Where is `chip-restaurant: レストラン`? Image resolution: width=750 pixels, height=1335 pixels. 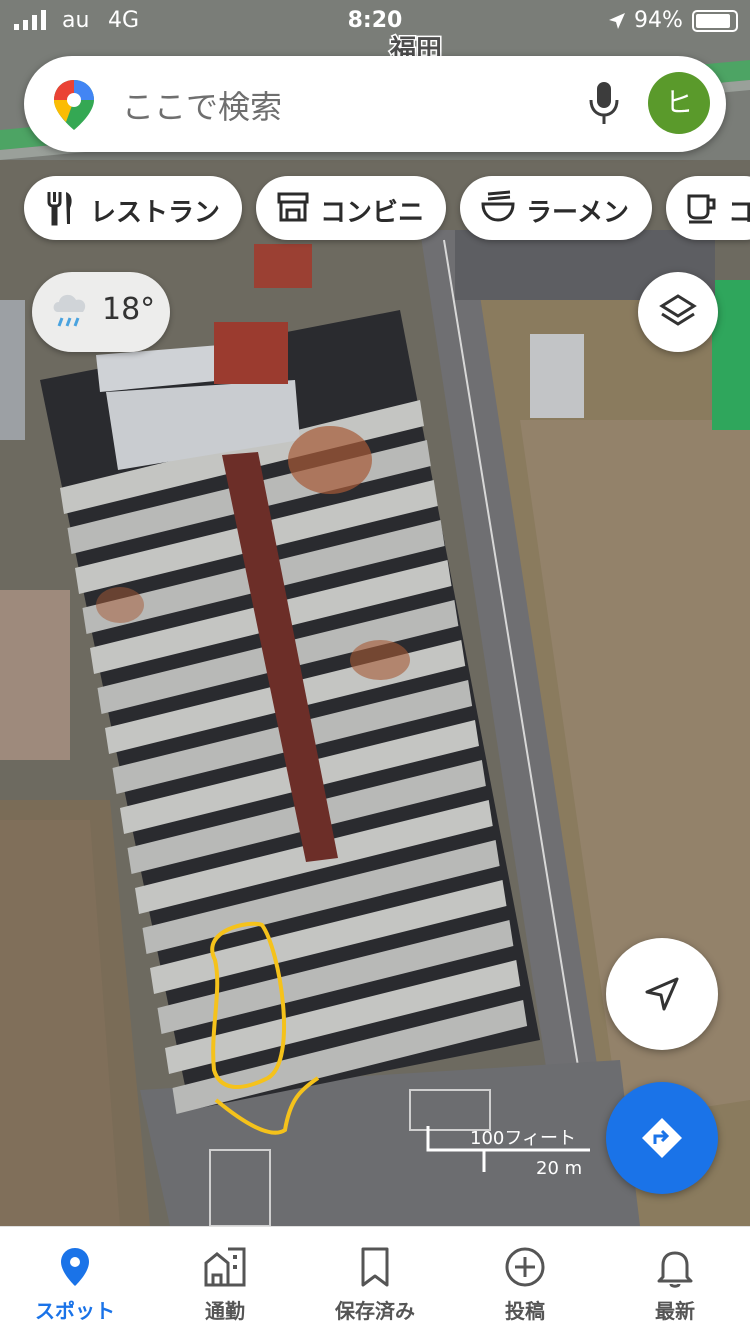 chip-restaurant: レストラン is located at coordinates (133, 208).